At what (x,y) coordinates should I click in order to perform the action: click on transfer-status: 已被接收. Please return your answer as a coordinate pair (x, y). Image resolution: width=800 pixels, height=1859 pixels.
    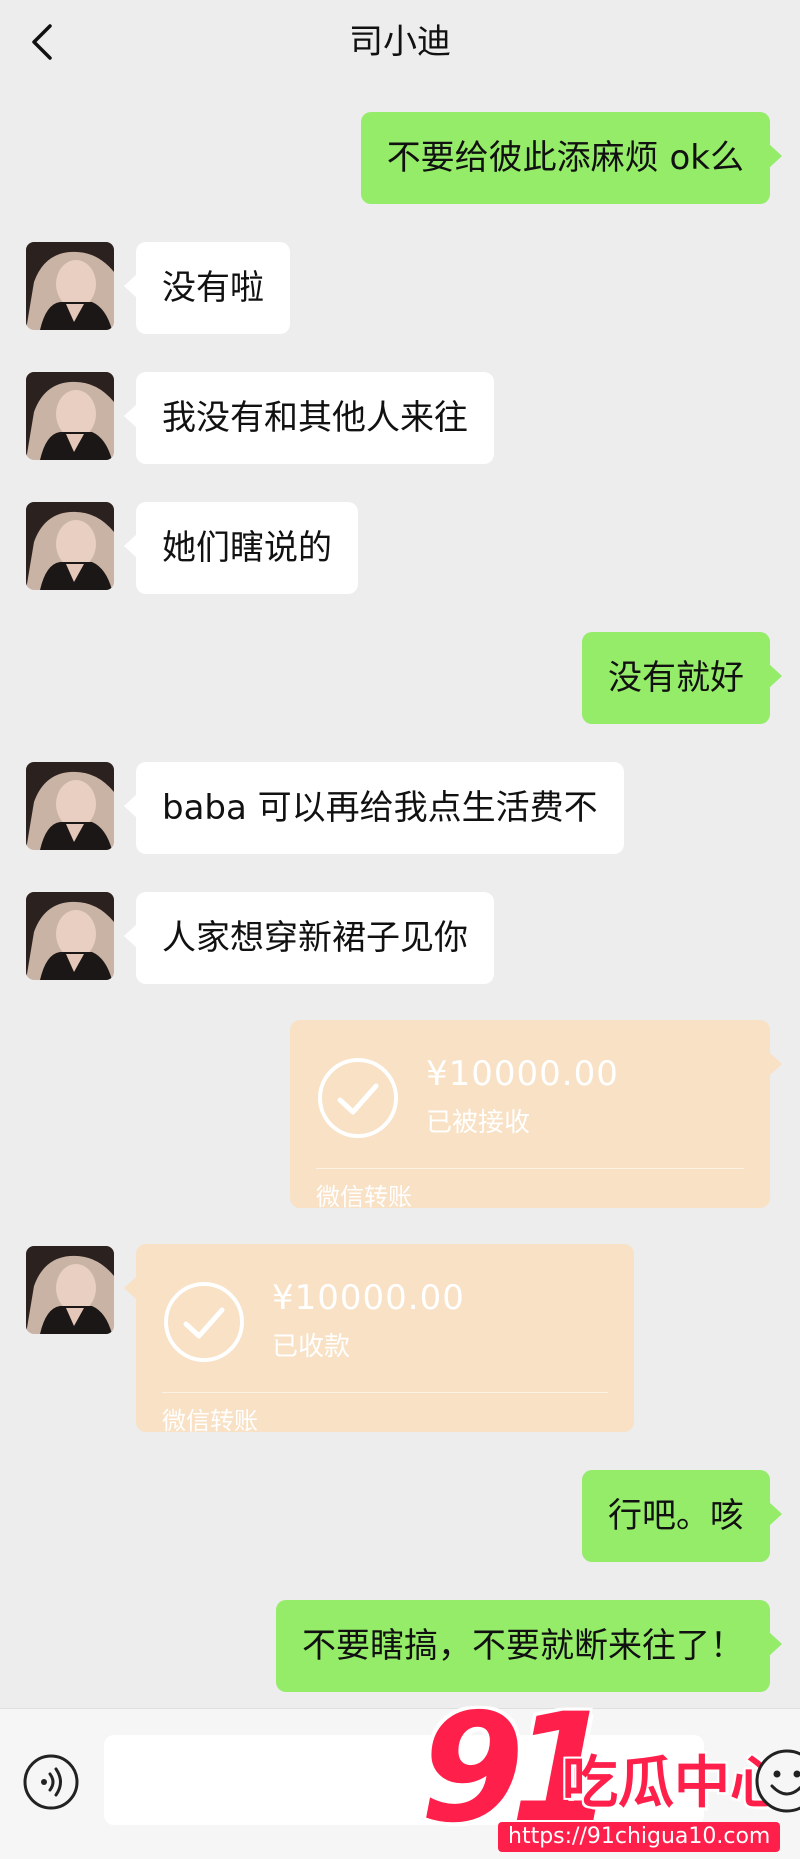
    Looking at the image, I should click on (478, 1123).